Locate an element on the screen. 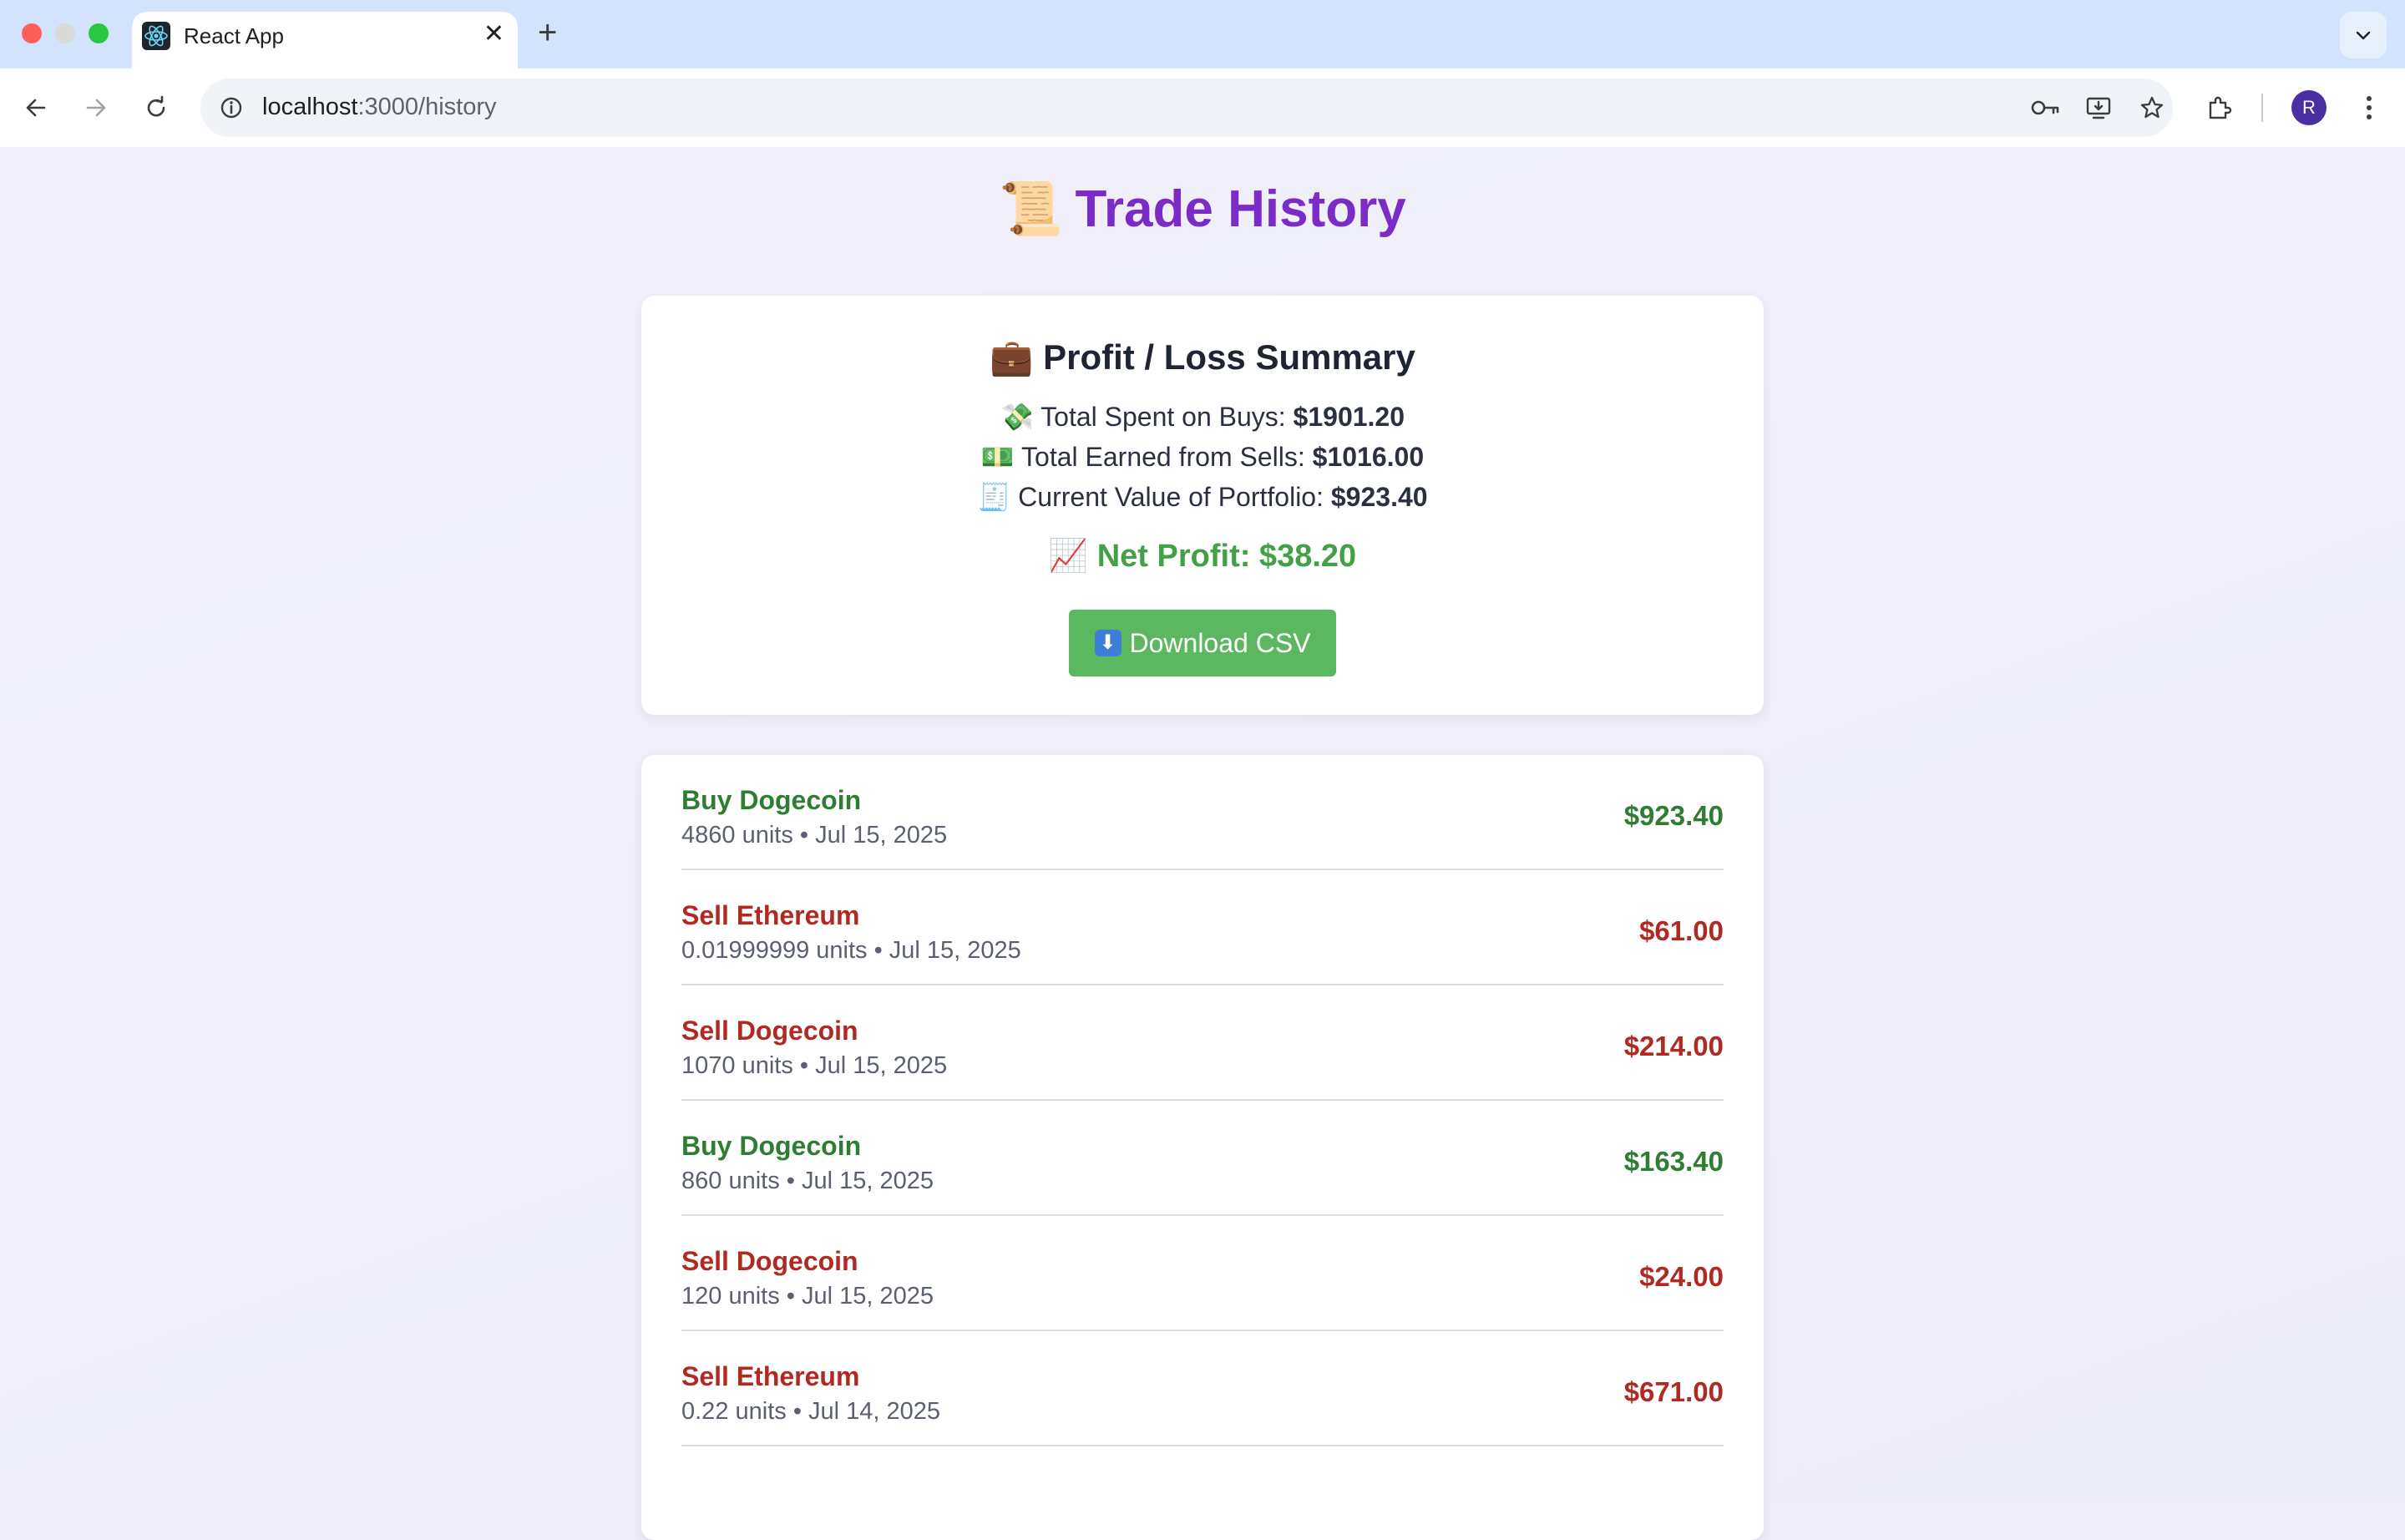 The width and height of the screenshot is (2405, 1540). chevron-down-icon is located at coordinates (2363, 35).